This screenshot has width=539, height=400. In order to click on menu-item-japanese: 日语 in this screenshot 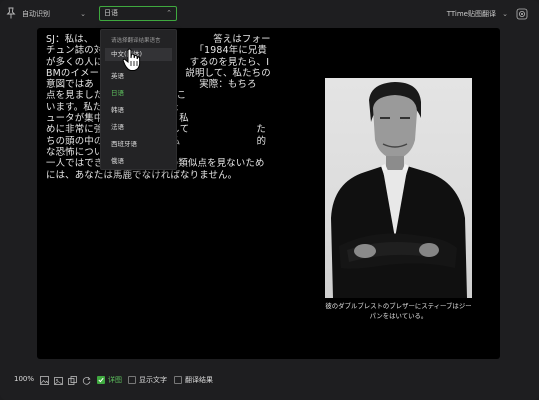, I will do `click(117, 92)`.